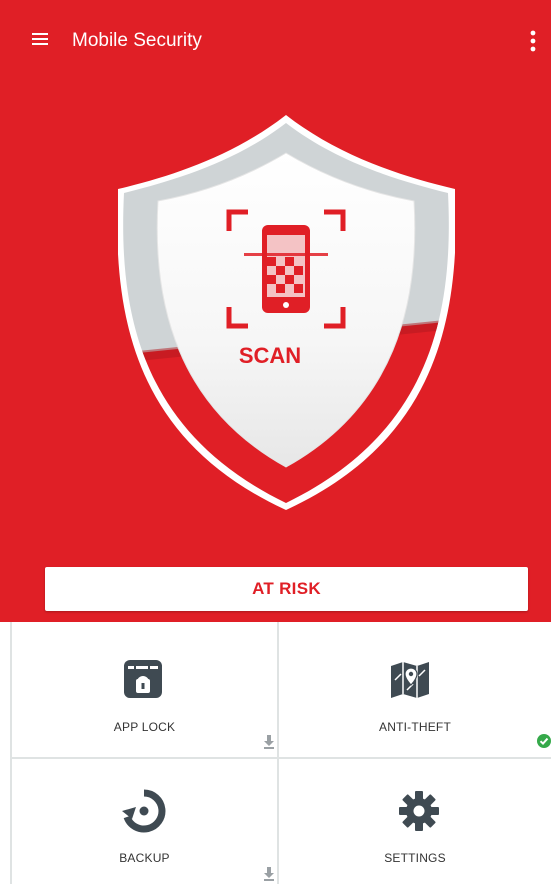  Describe the element at coordinates (419, 811) in the screenshot. I see `gear-icon` at that location.